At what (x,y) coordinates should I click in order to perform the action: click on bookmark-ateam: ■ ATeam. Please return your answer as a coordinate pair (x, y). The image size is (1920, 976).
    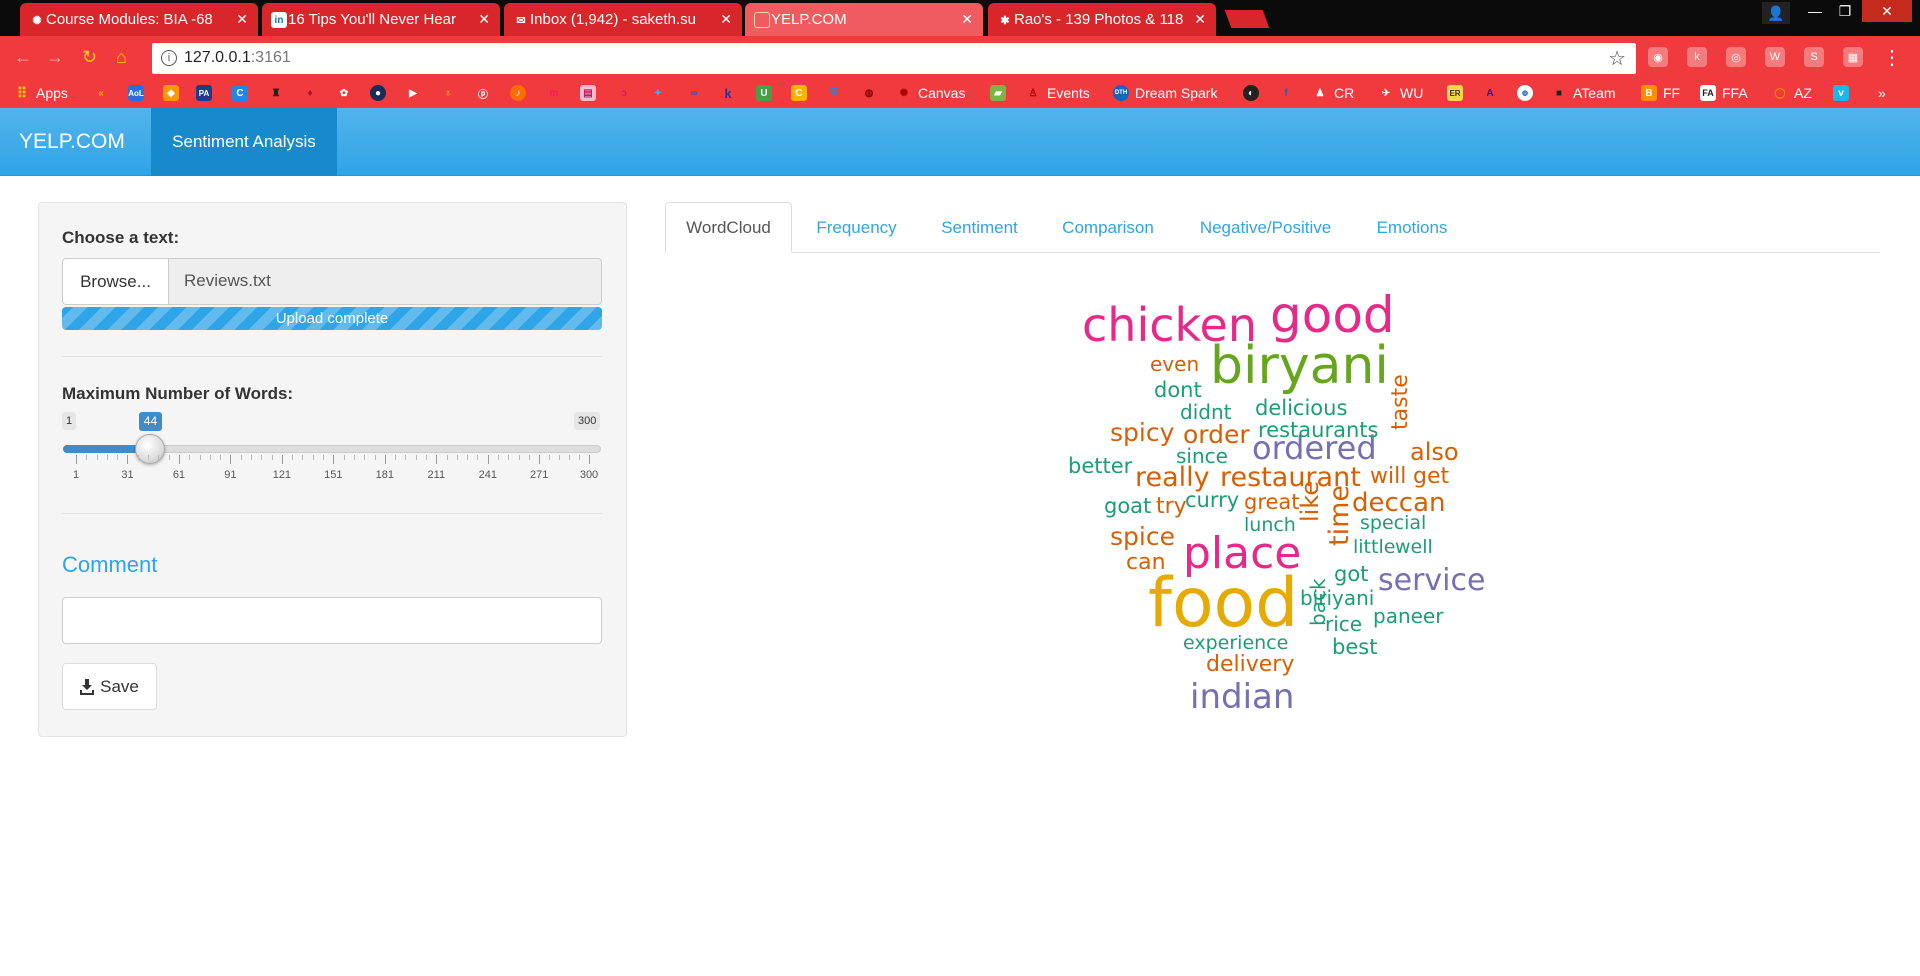
    Looking at the image, I should click on (1583, 93).